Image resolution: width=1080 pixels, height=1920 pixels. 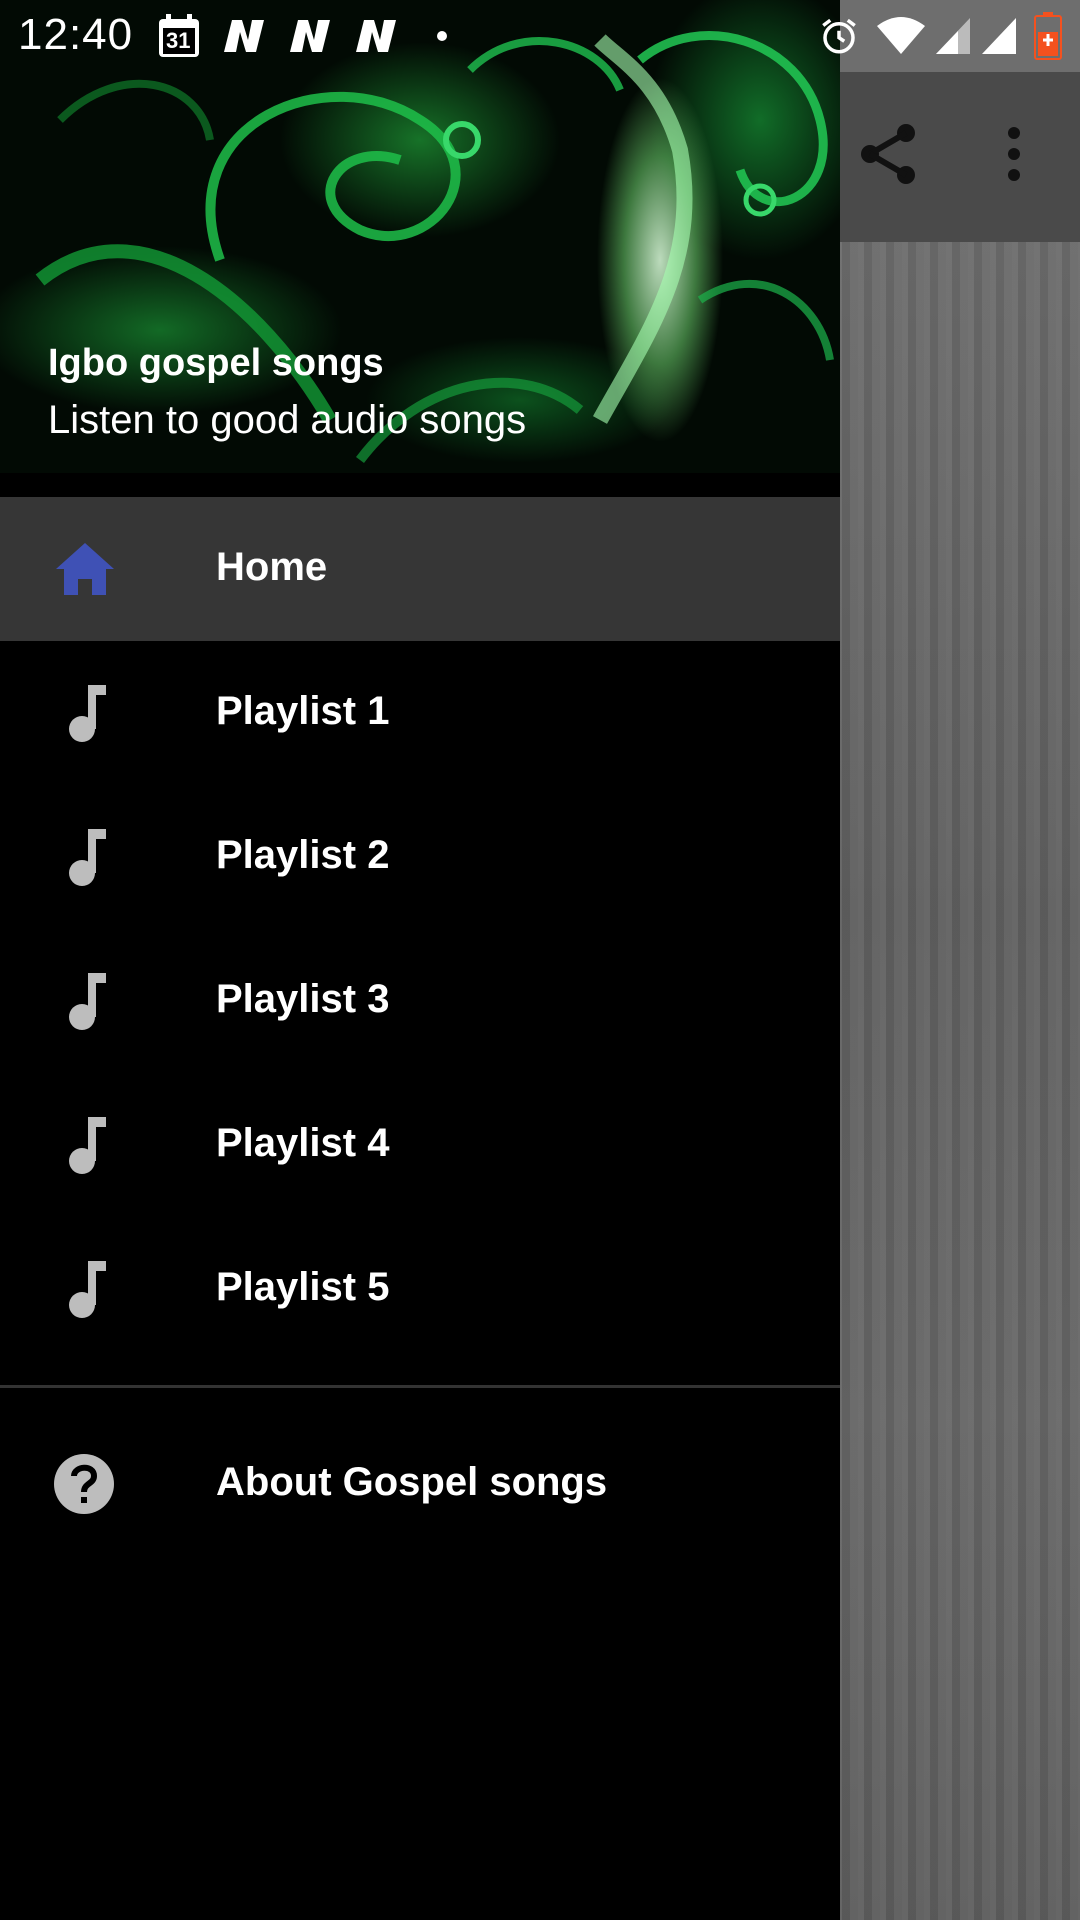 What do you see at coordinates (1014, 154) in the screenshot?
I see `more-vert-icon` at bounding box center [1014, 154].